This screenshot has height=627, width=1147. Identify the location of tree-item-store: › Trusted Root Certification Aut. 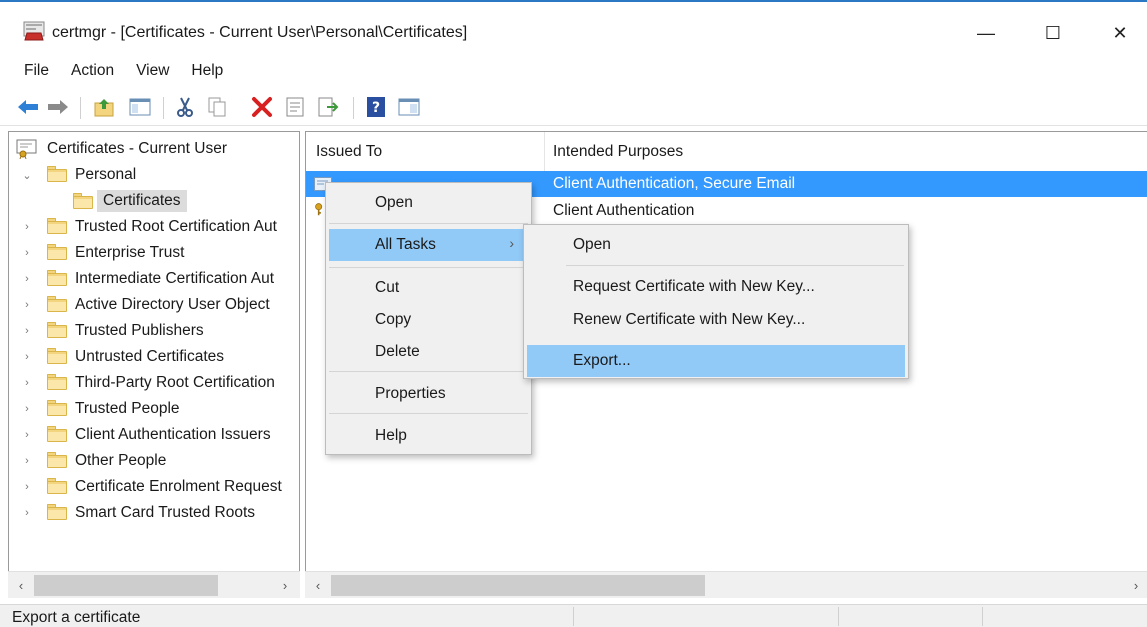
(154, 227).